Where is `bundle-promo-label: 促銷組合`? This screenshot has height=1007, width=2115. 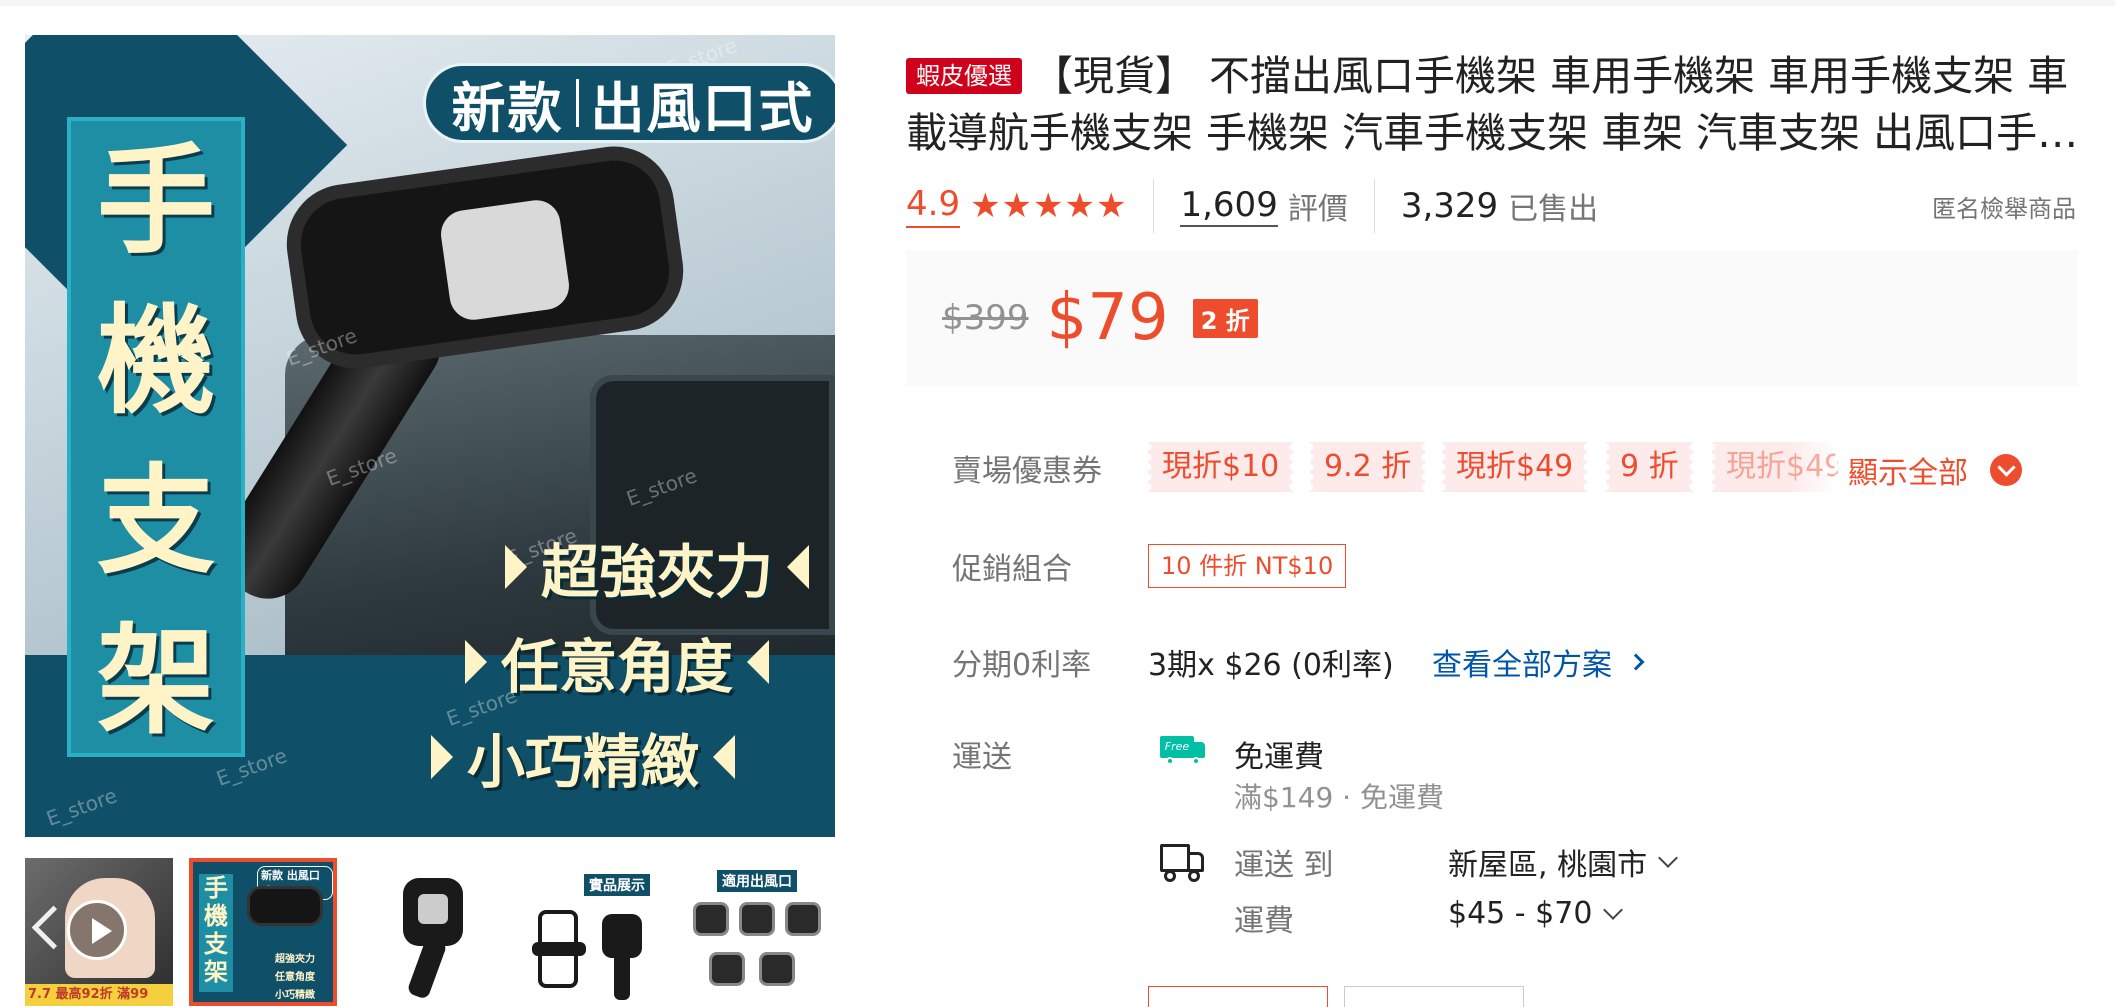 bundle-promo-label: 促銷組合 is located at coordinates (1012, 569).